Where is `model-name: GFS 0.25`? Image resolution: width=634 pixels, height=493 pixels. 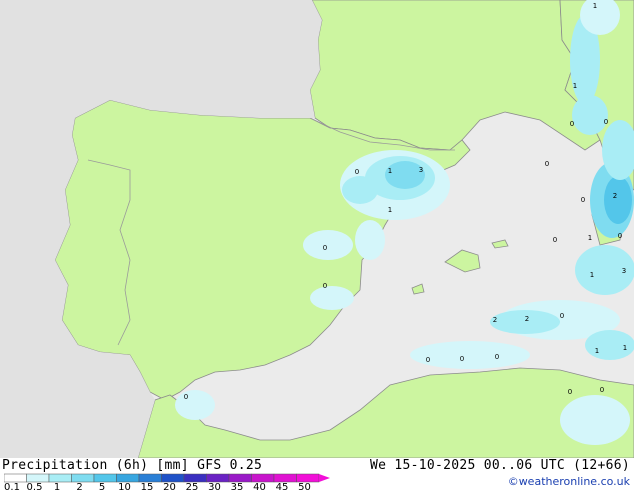 model-name: GFS 0.25 is located at coordinates (230, 465).